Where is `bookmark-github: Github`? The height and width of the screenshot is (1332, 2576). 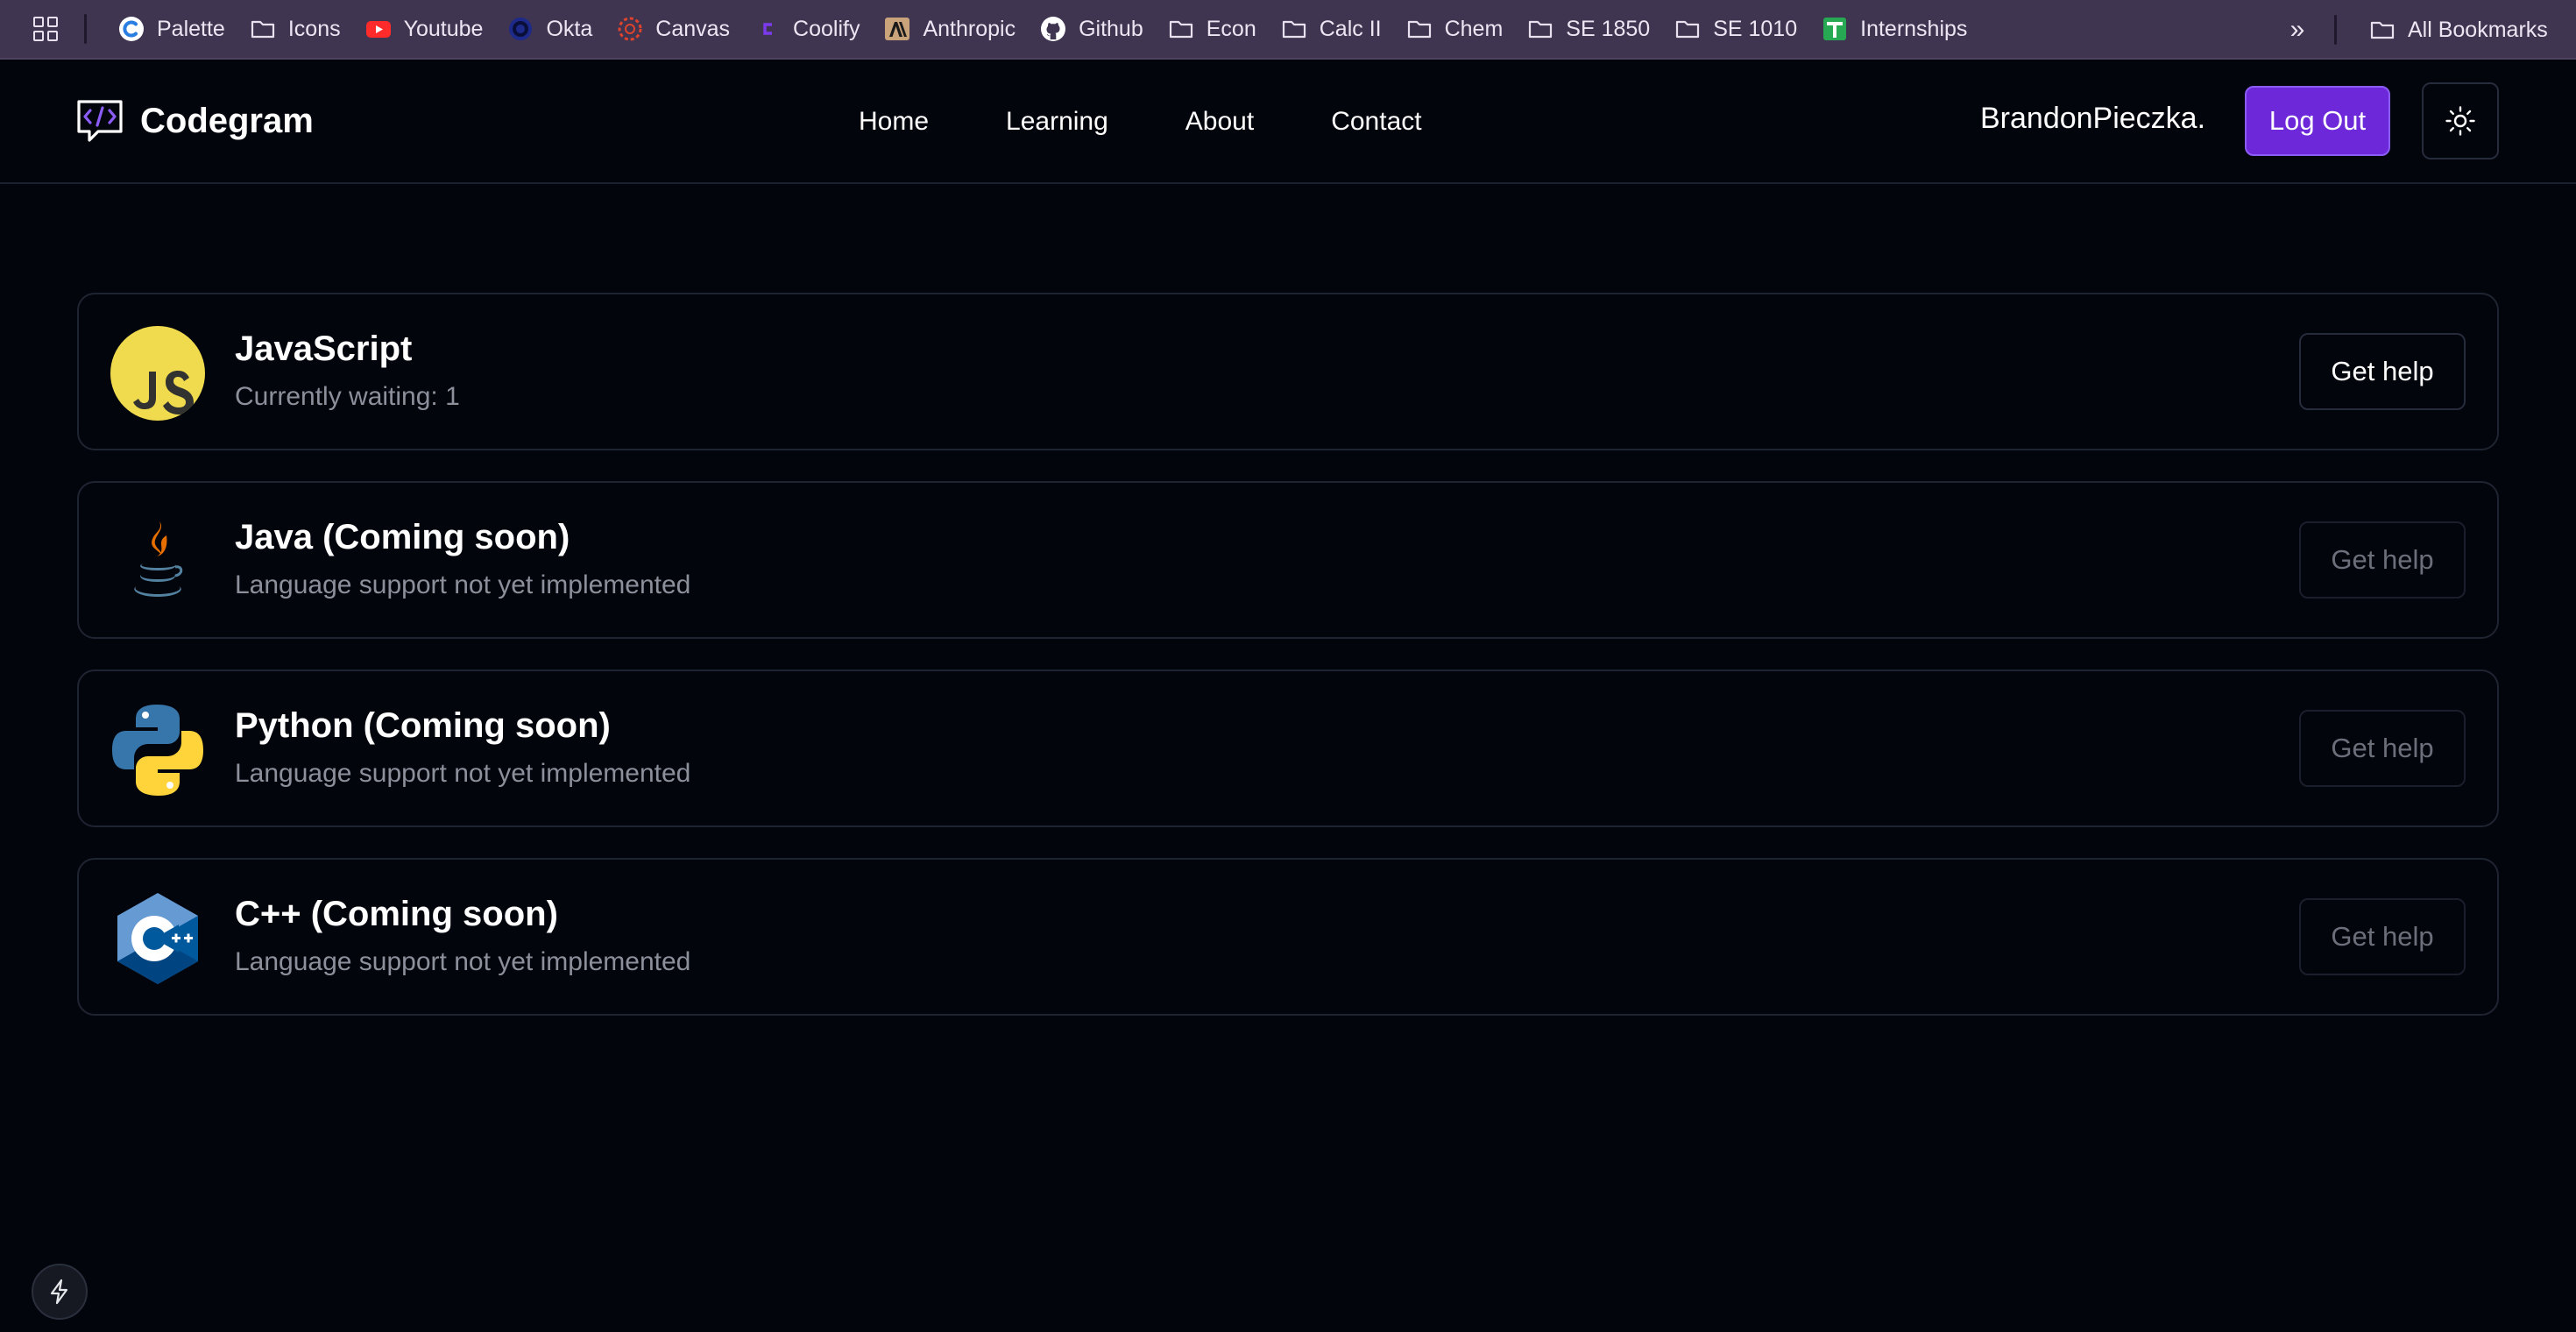 bookmark-github: Github is located at coordinates (1092, 29).